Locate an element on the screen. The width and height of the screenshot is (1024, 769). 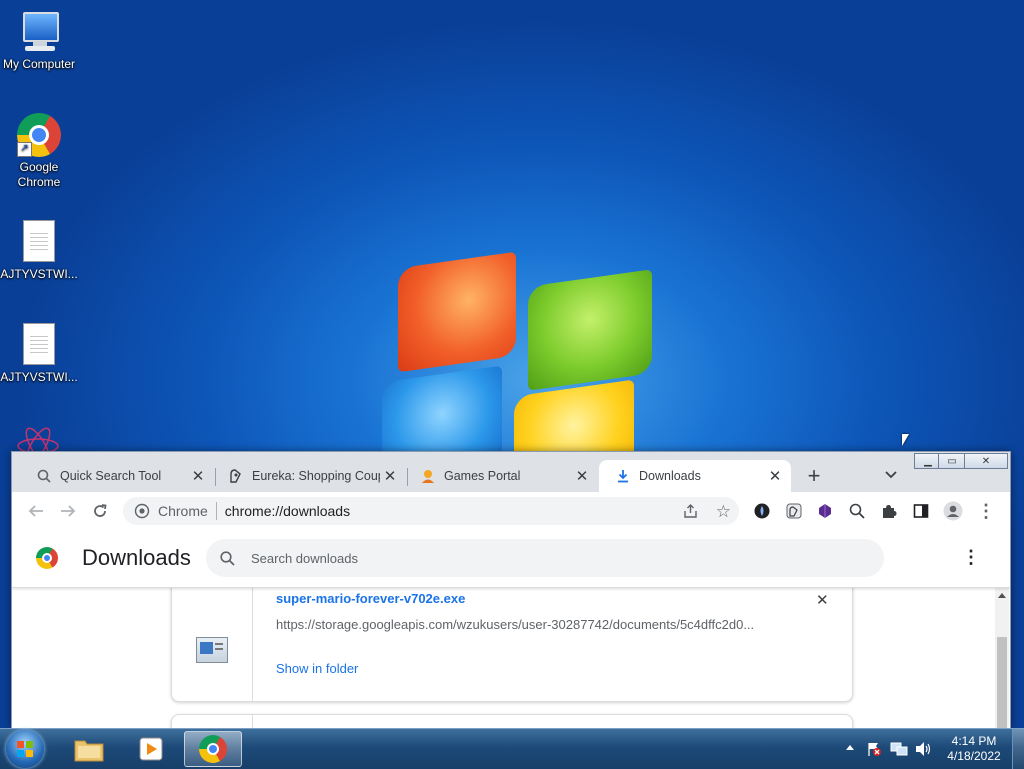
windows-flag-icon is located at coordinates (25, 749).